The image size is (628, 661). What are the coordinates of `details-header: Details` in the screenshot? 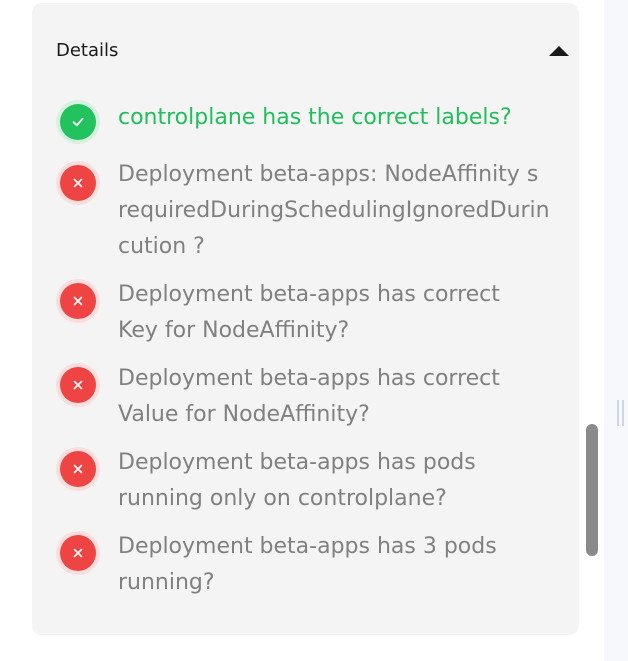 It's located at (312, 51).